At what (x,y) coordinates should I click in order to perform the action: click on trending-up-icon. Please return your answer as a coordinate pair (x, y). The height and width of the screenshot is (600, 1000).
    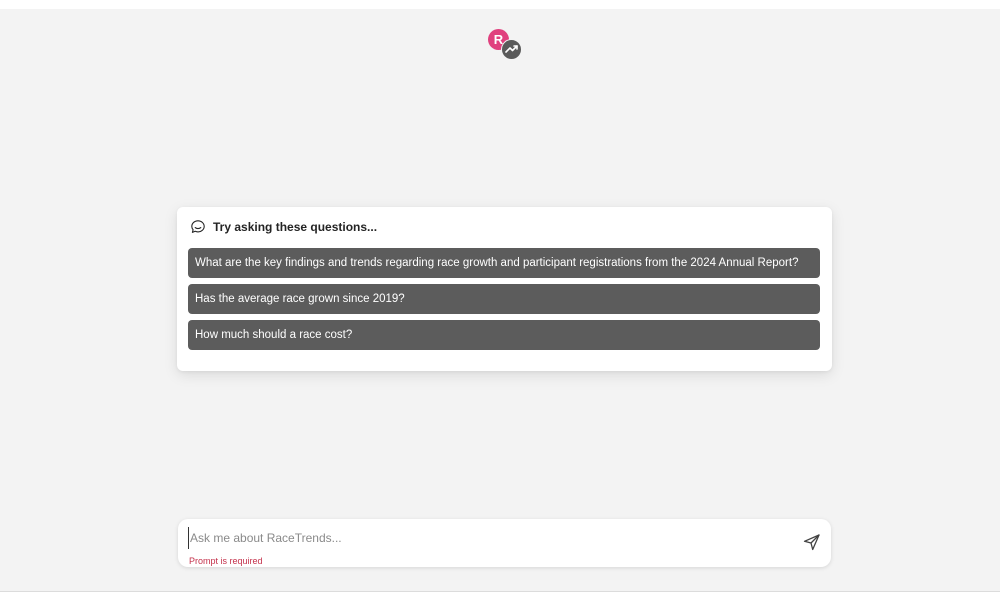
    Looking at the image, I should click on (511, 49).